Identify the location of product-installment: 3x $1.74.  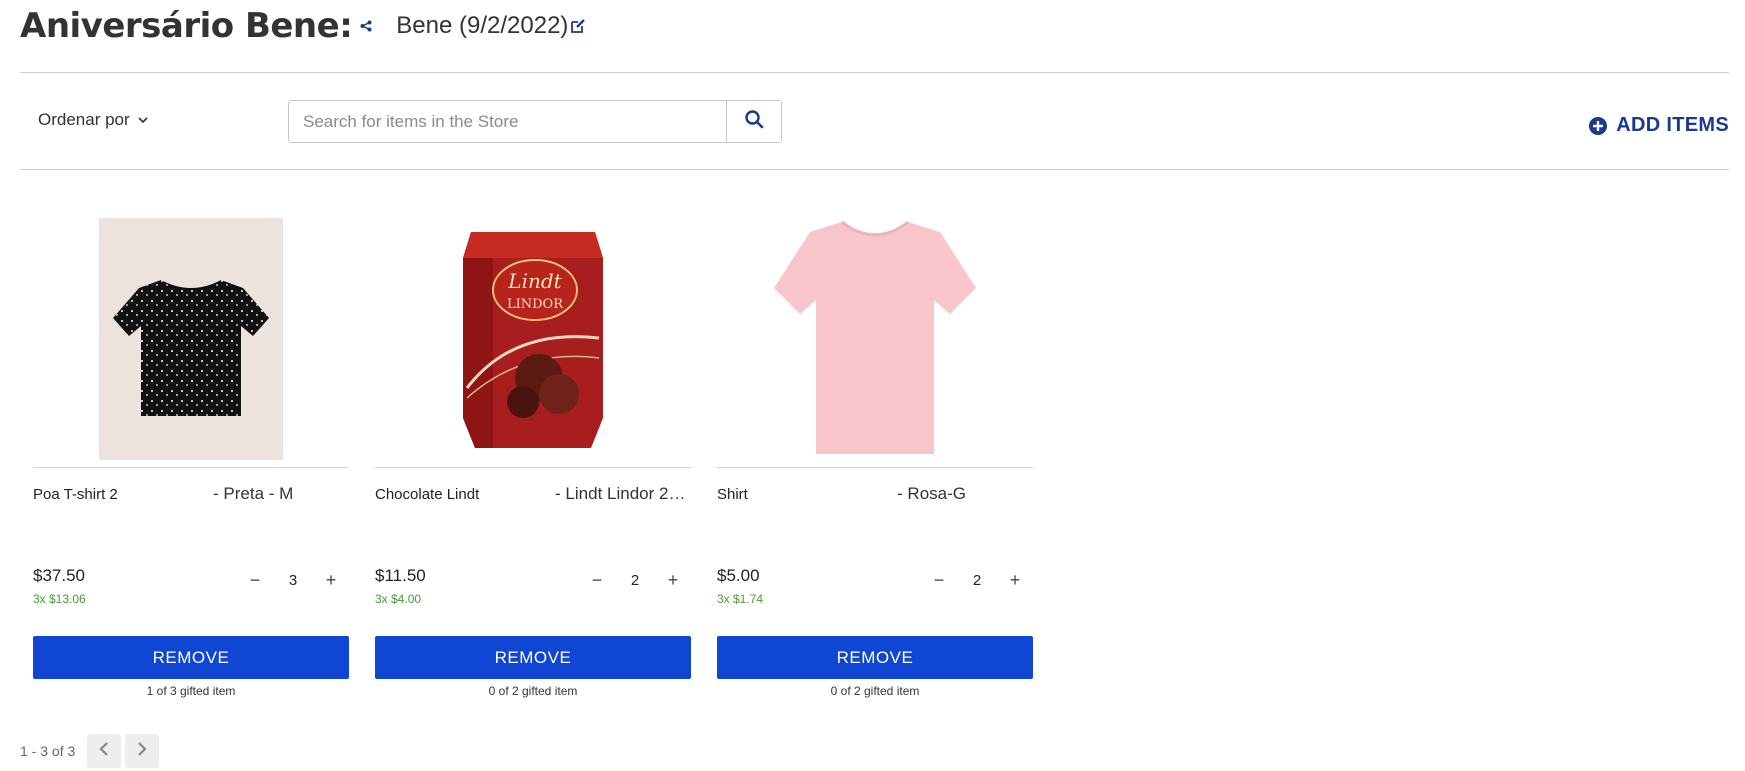
(740, 599).